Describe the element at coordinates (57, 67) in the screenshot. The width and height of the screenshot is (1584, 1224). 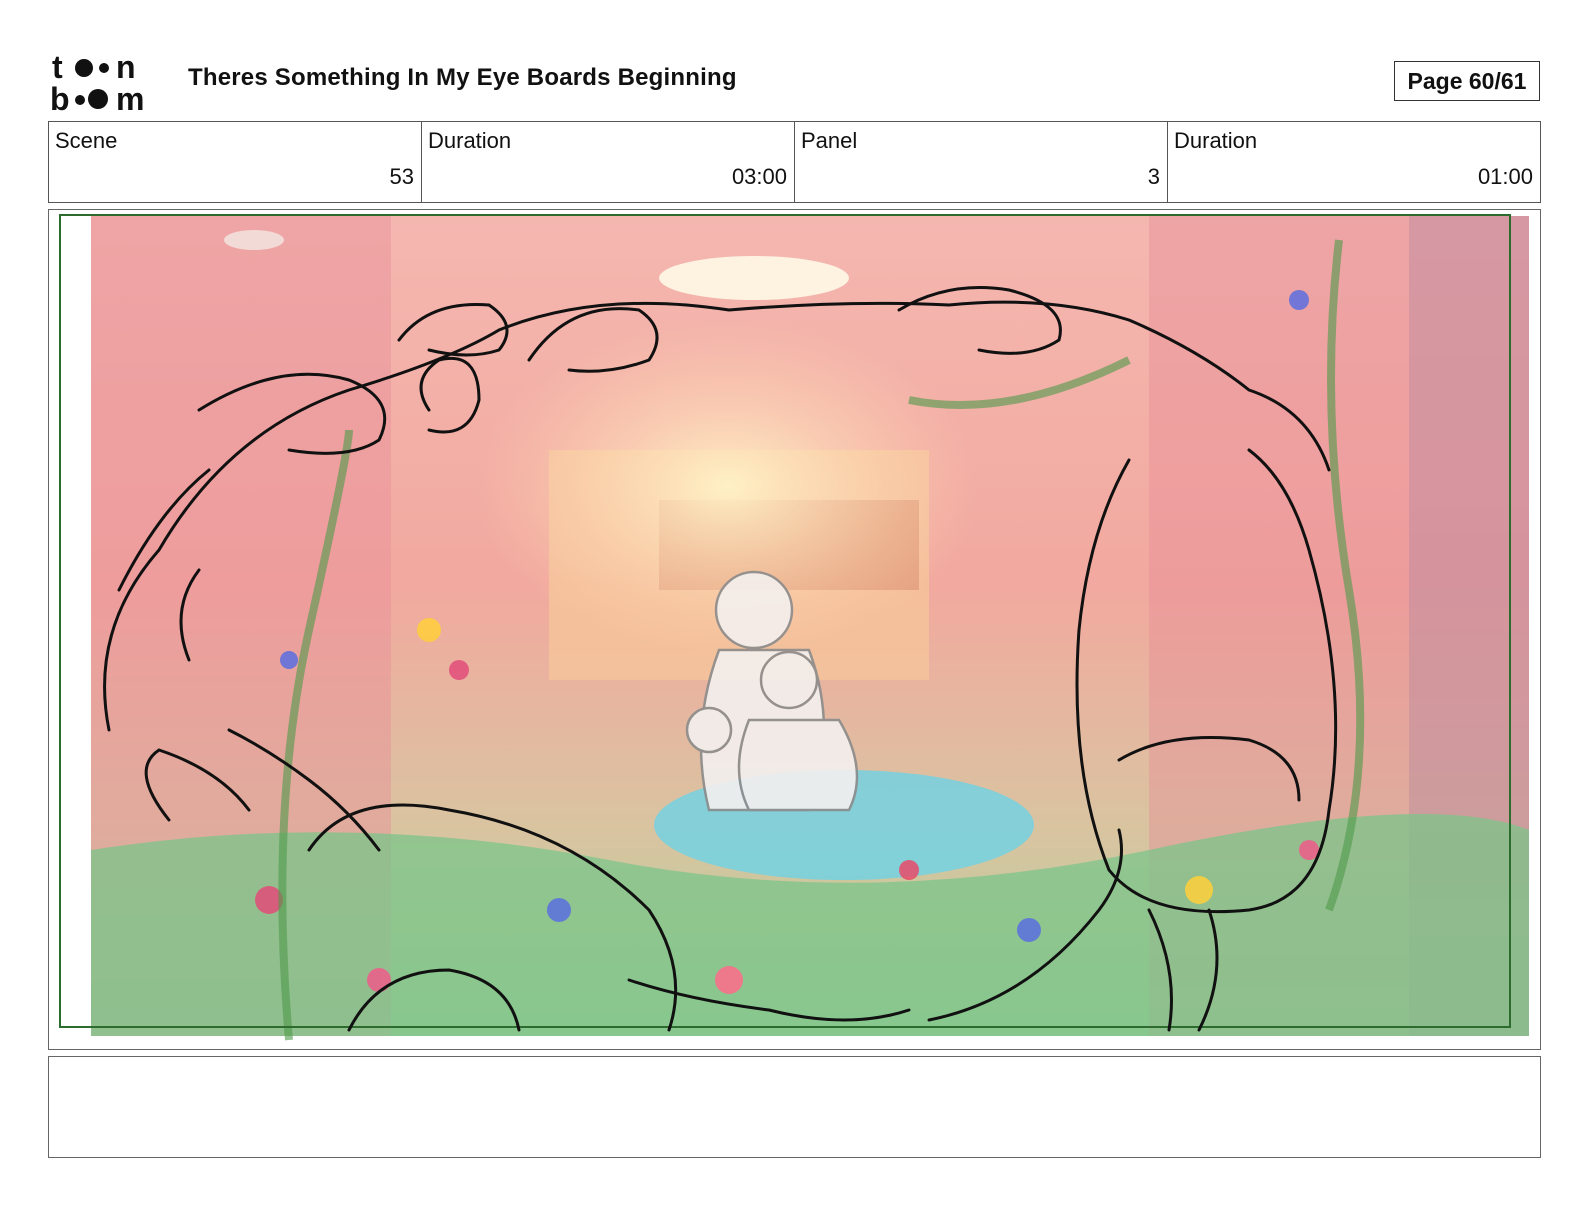
I see `svg-text: t` at that location.